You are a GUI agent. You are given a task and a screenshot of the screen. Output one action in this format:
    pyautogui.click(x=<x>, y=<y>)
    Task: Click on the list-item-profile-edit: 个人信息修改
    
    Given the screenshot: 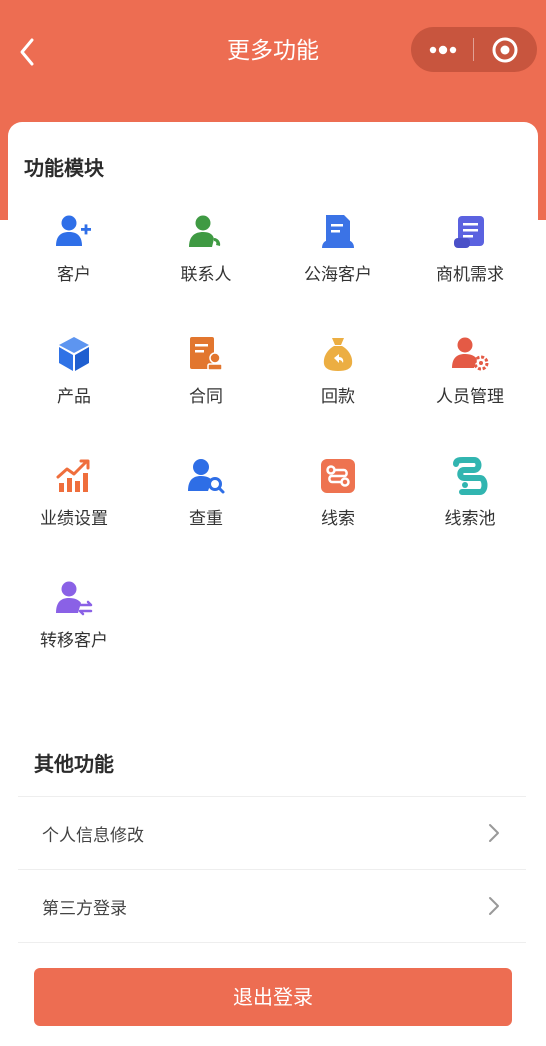 What is the action you would take?
    pyautogui.click(x=272, y=832)
    